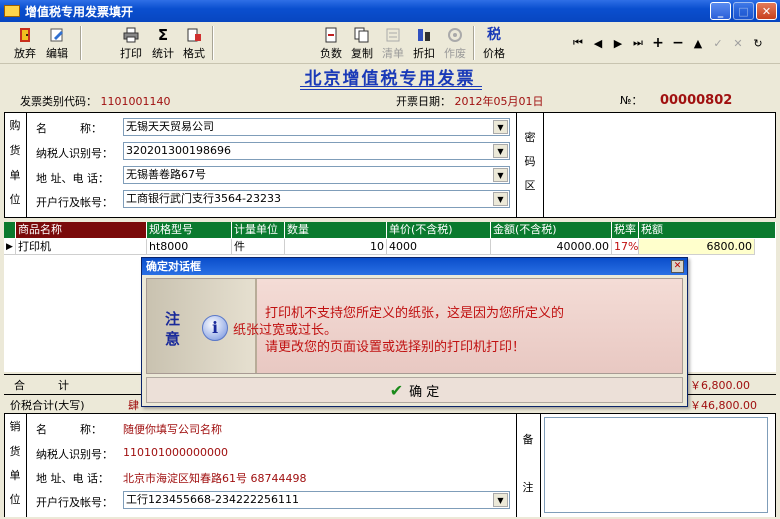 The height and width of the screenshot is (519, 780). I want to click on seller-bank-value: 工行123455668-234222256111, so click(212, 499).